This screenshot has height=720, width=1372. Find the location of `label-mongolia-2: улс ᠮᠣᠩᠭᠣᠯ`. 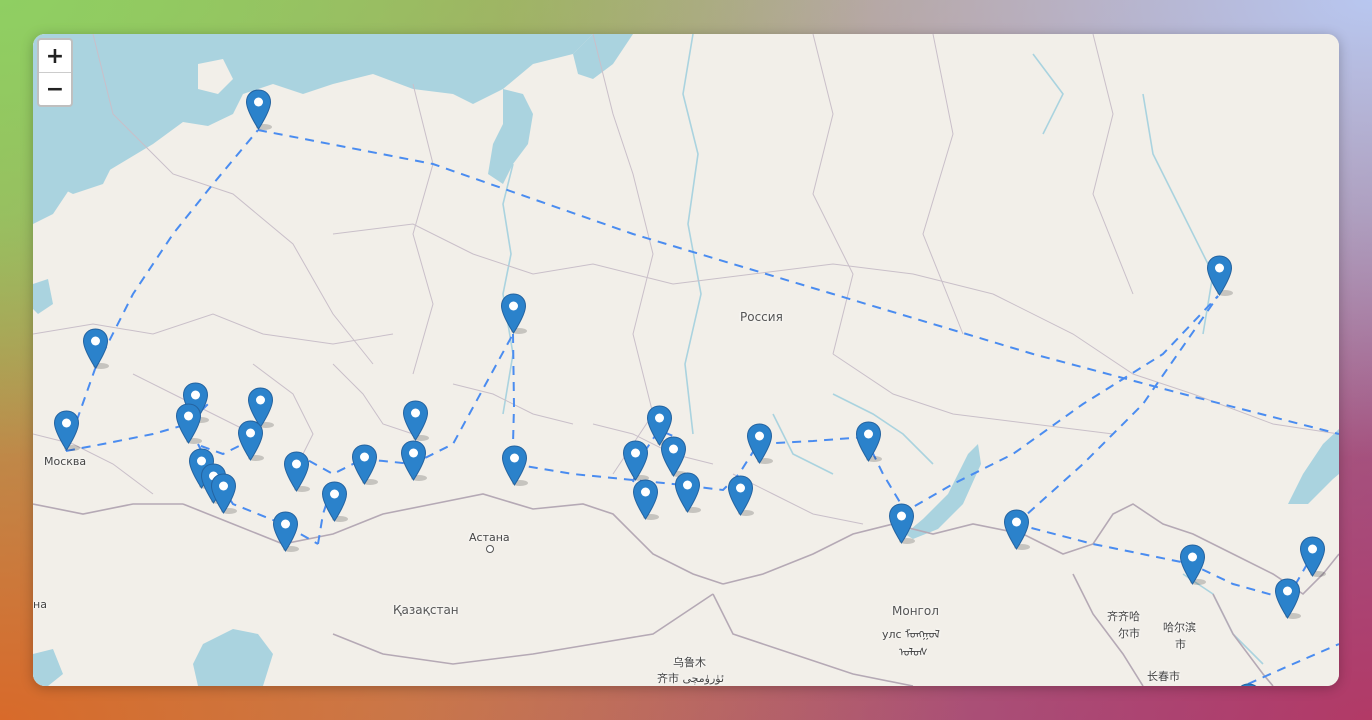

label-mongolia-2: улс ᠮᠣᠩᠭᠣᠯ is located at coordinates (911, 634).